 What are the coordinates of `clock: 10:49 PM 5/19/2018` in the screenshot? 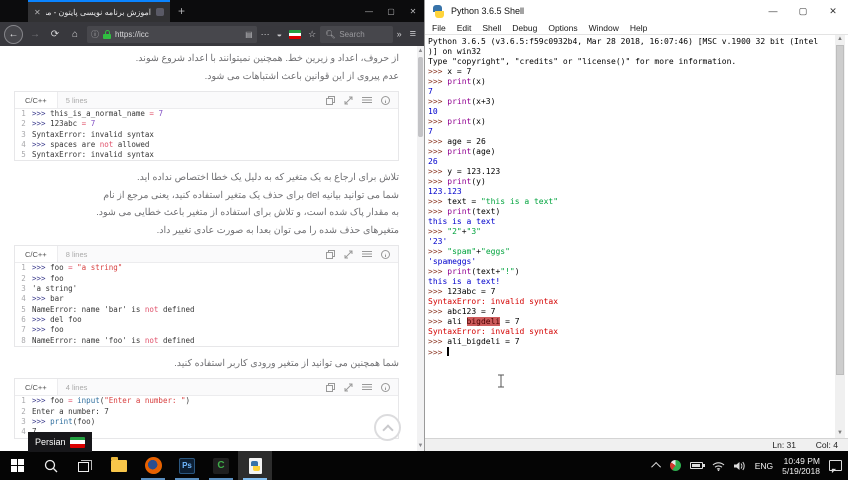 It's located at (801, 466).